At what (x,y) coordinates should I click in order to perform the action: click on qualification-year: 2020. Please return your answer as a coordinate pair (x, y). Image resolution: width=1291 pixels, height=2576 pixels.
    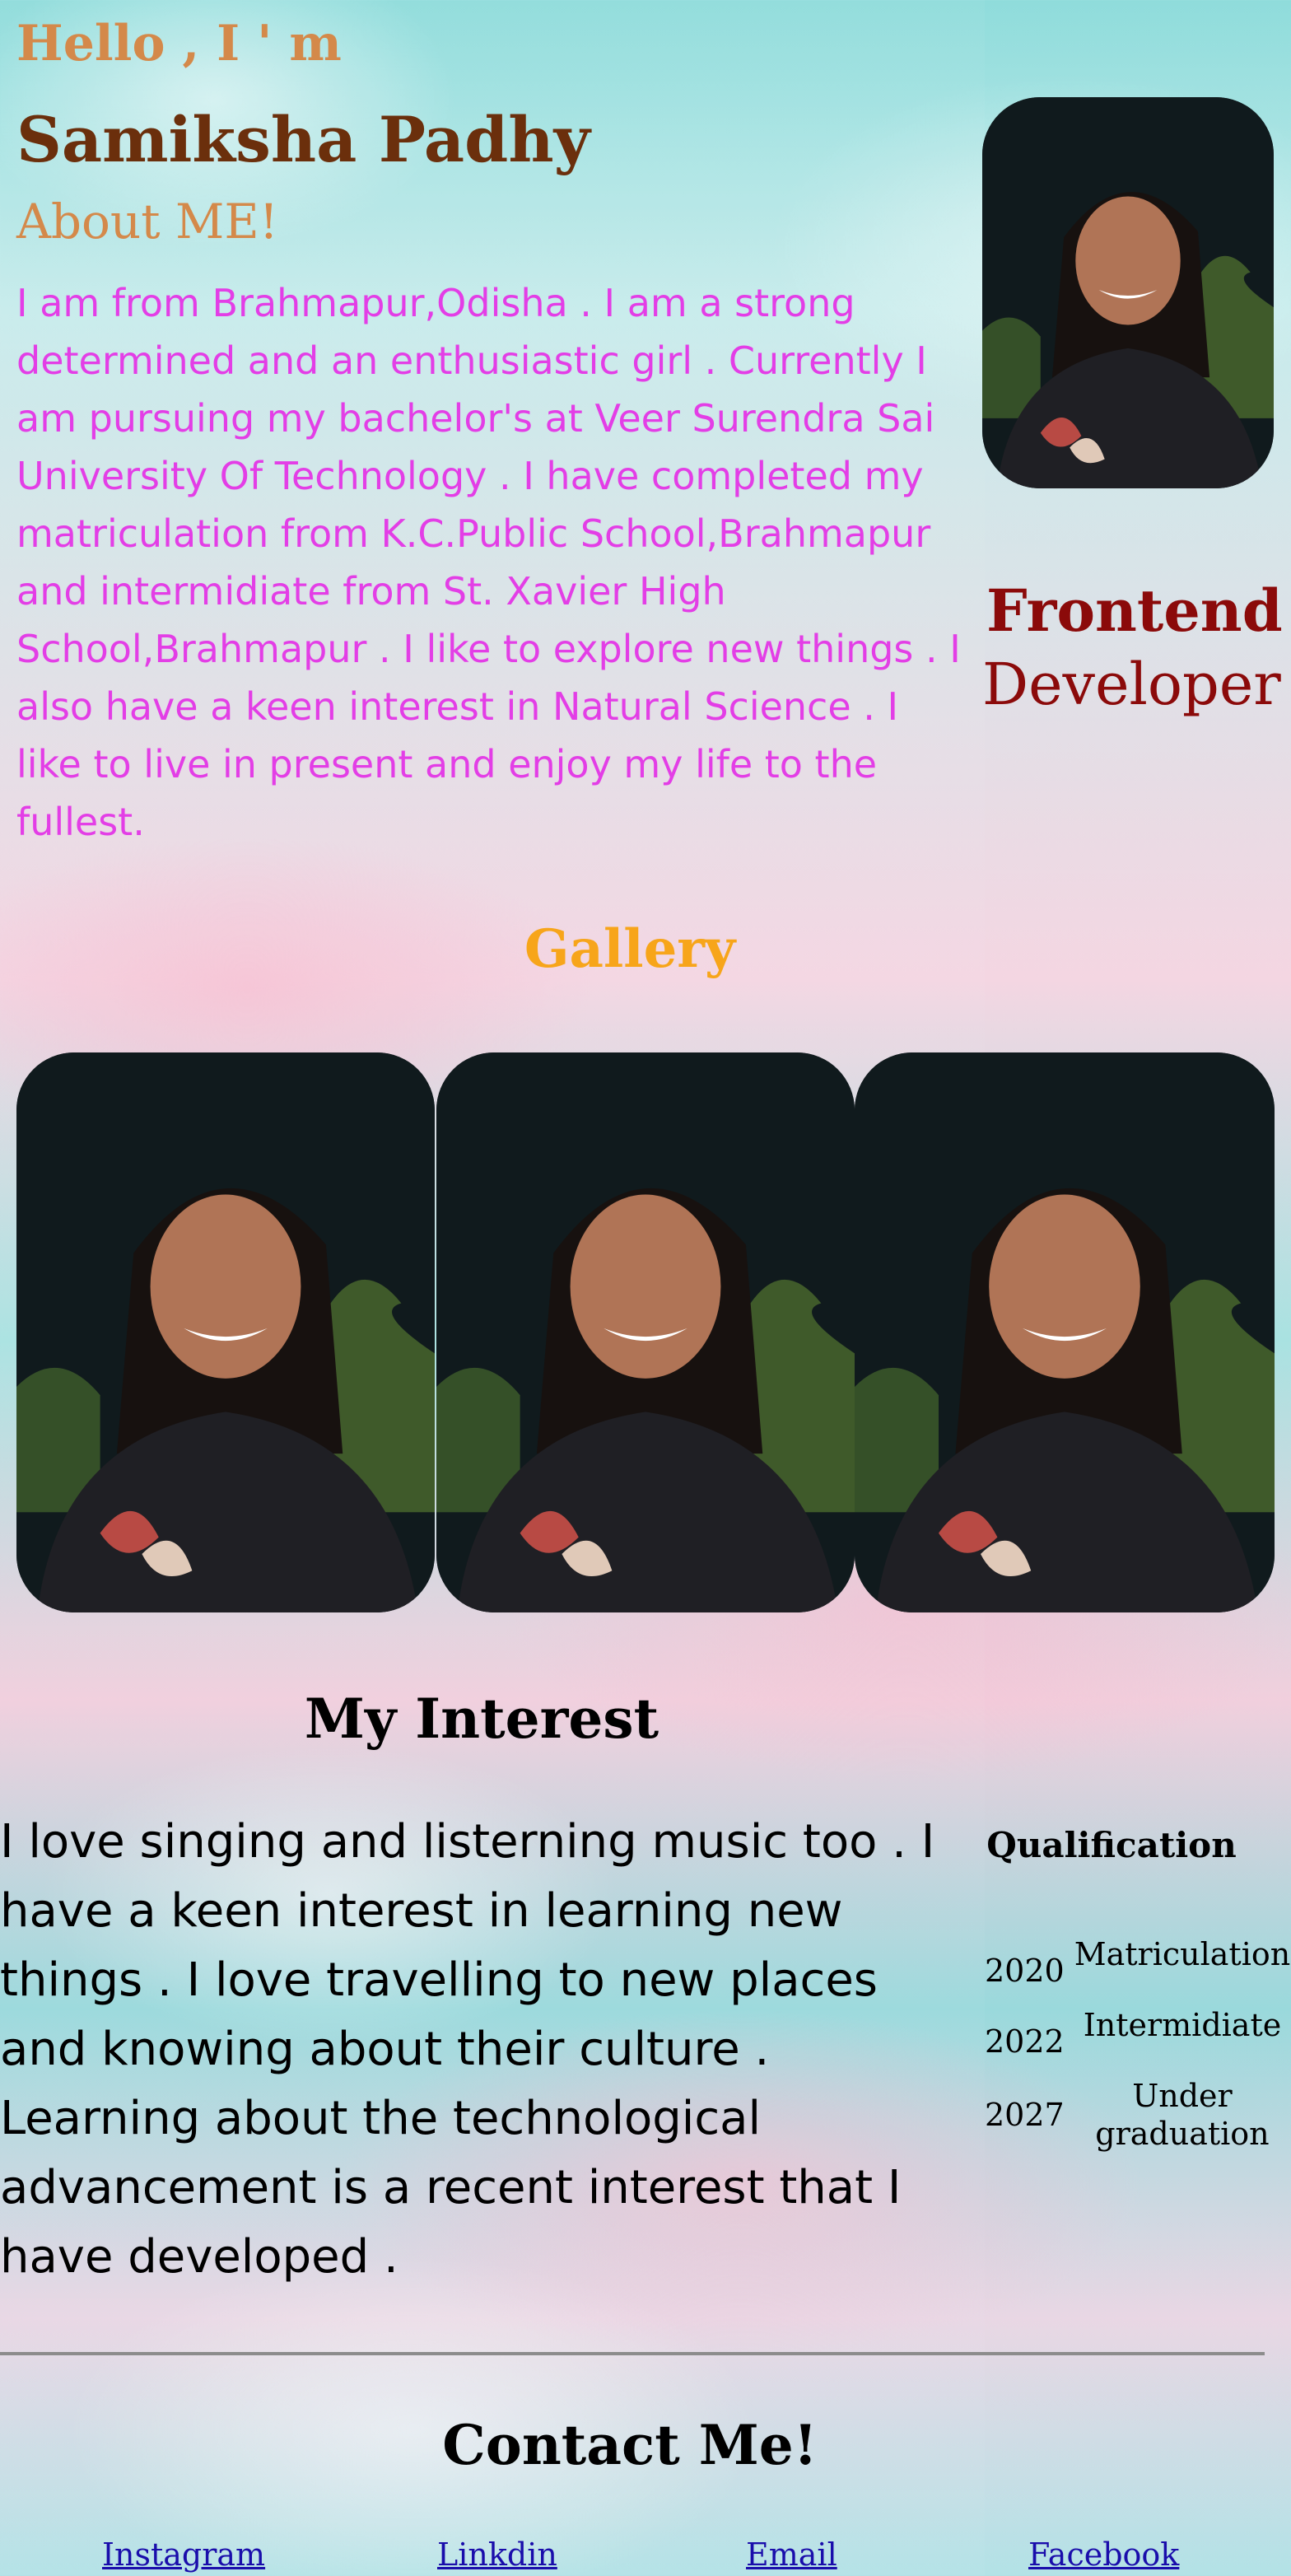
    Looking at the image, I should click on (1025, 1971).